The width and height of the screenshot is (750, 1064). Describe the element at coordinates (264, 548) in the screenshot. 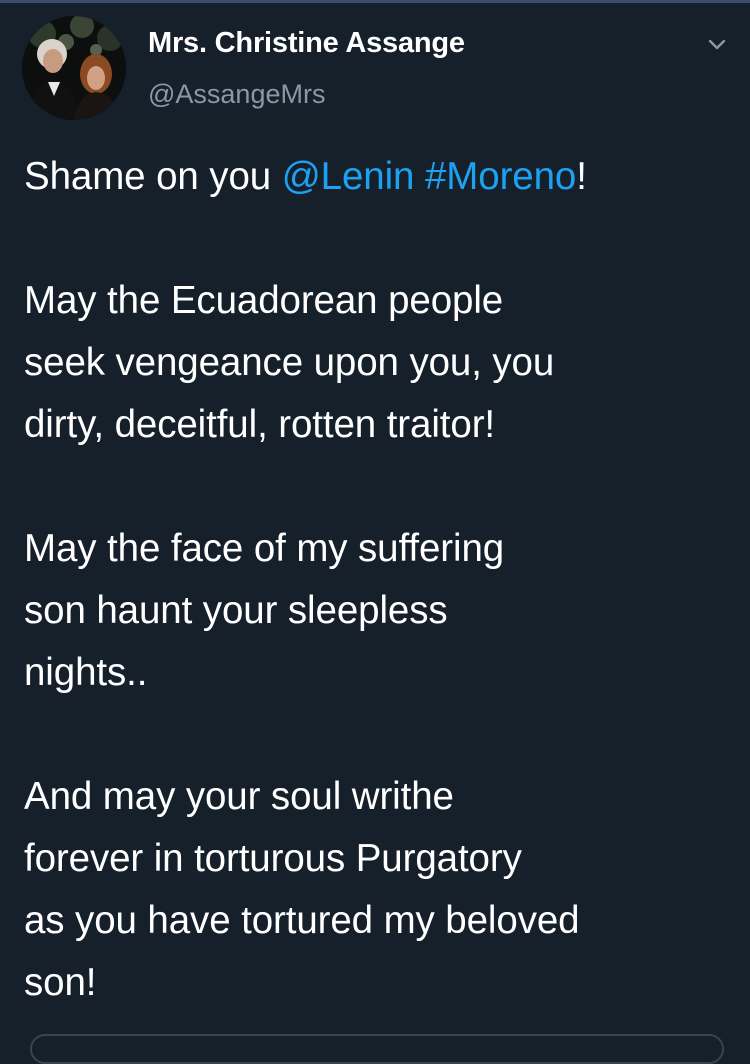

I see `tweet-line: May the face of my suffering` at that location.